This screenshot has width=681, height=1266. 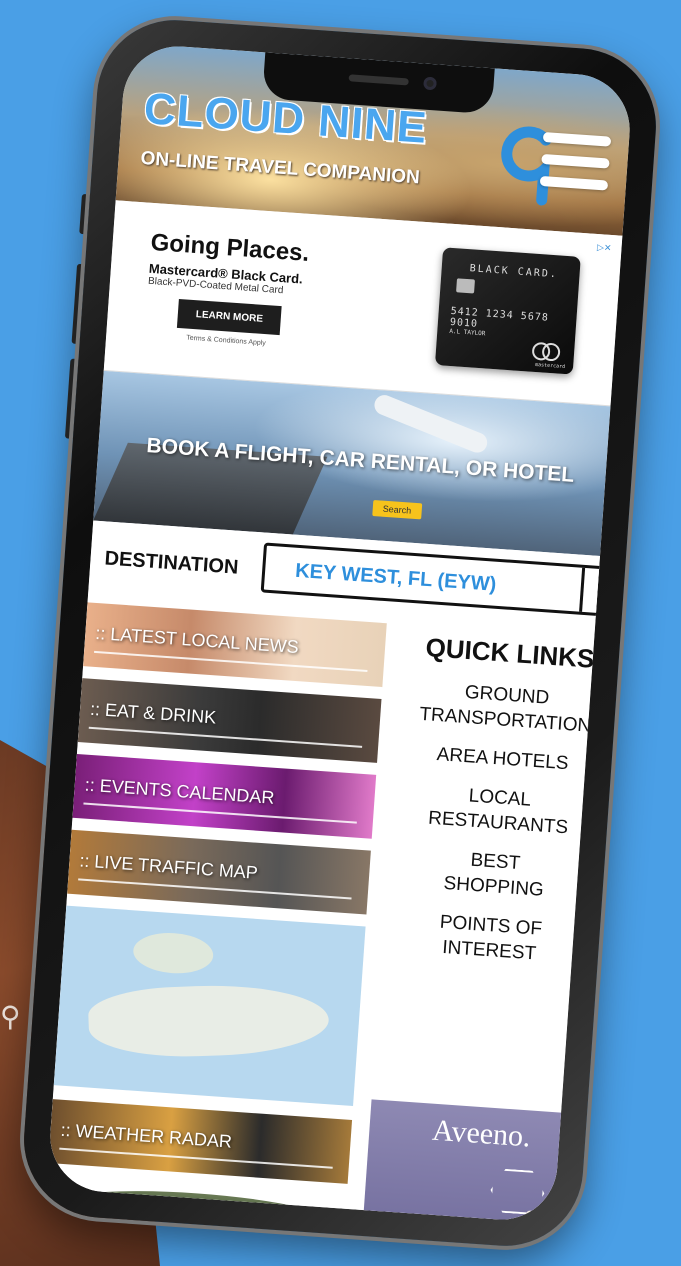 What do you see at coordinates (430, 83) in the screenshot?
I see `camera-icon` at bounding box center [430, 83].